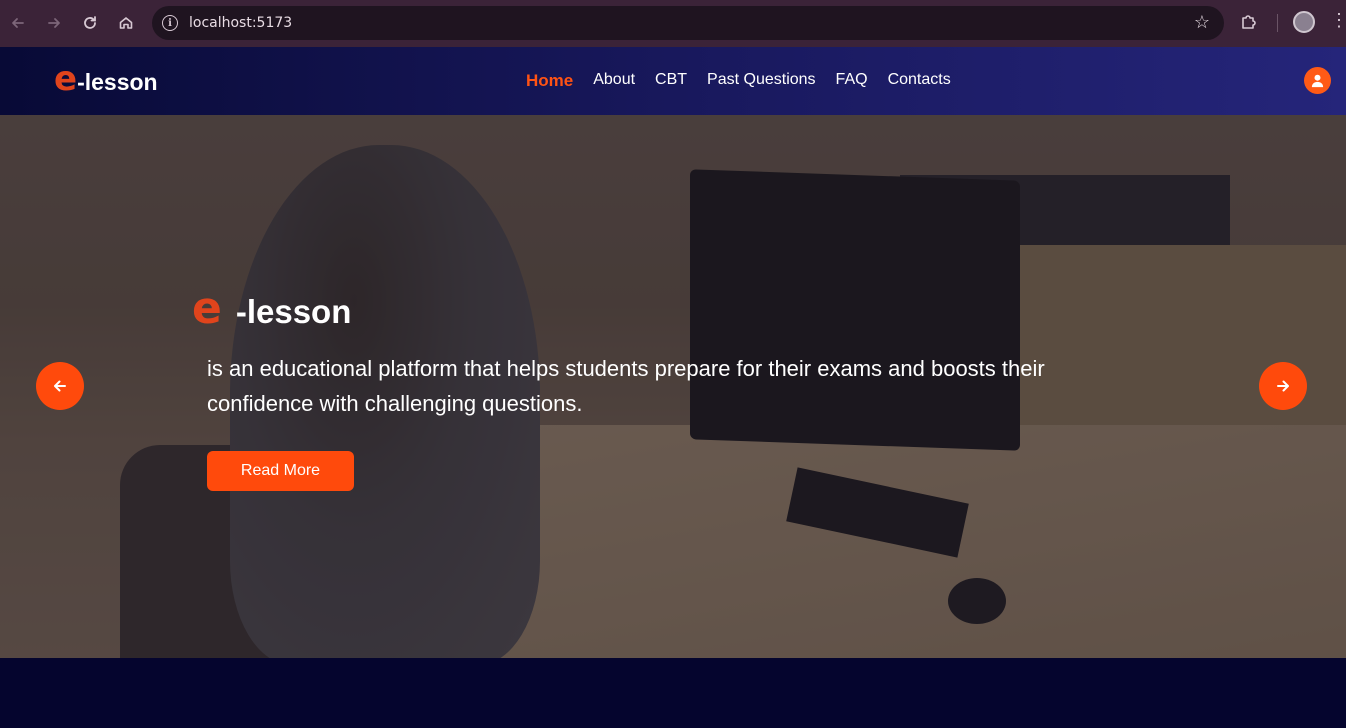 The height and width of the screenshot is (728, 1346). Describe the element at coordinates (90, 23) in the screenshot. I see `reload-icon` at that location.